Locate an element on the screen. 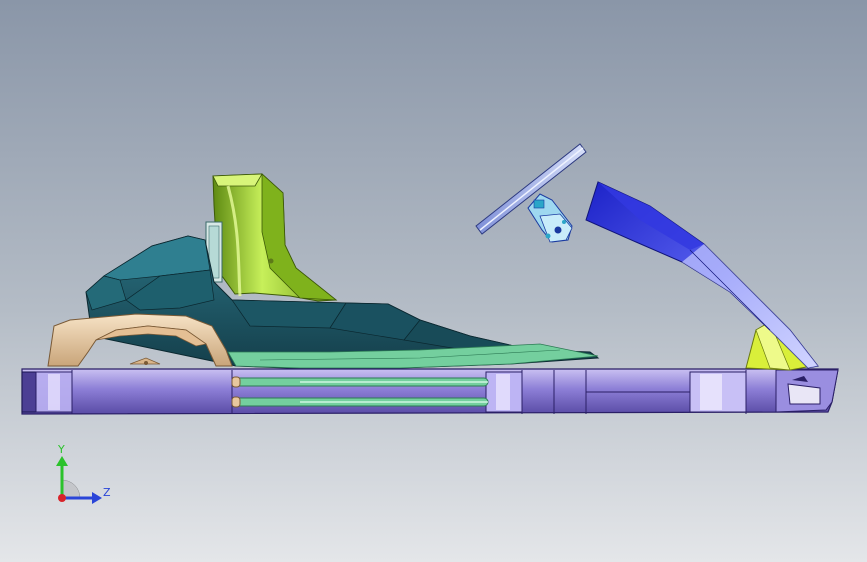  y-axis-arrow is located at coordinates (62, 461).